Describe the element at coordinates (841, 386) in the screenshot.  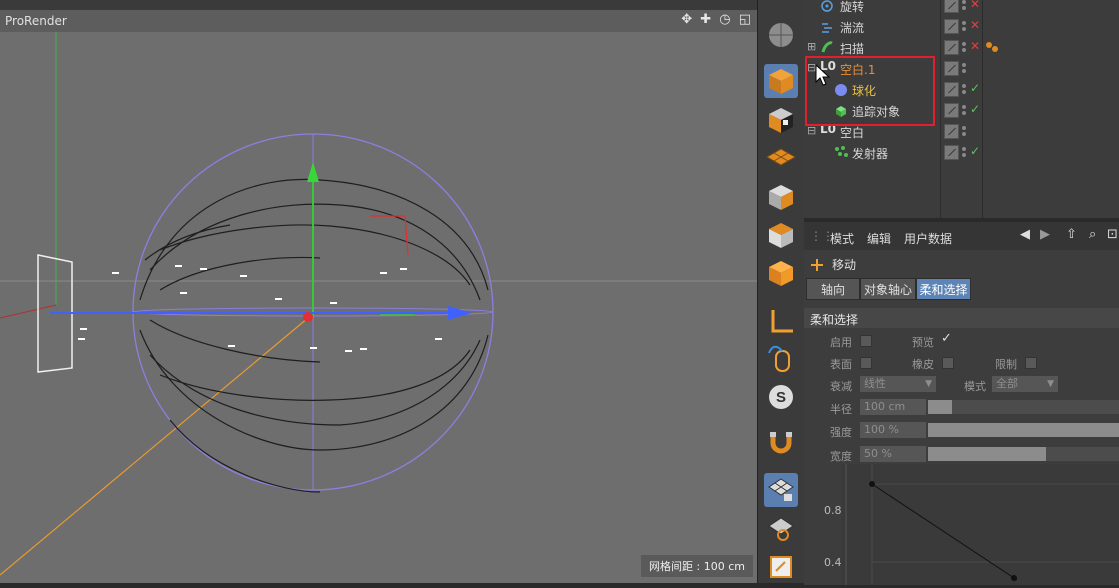
I see `falloff-label: 衰减` at that location.